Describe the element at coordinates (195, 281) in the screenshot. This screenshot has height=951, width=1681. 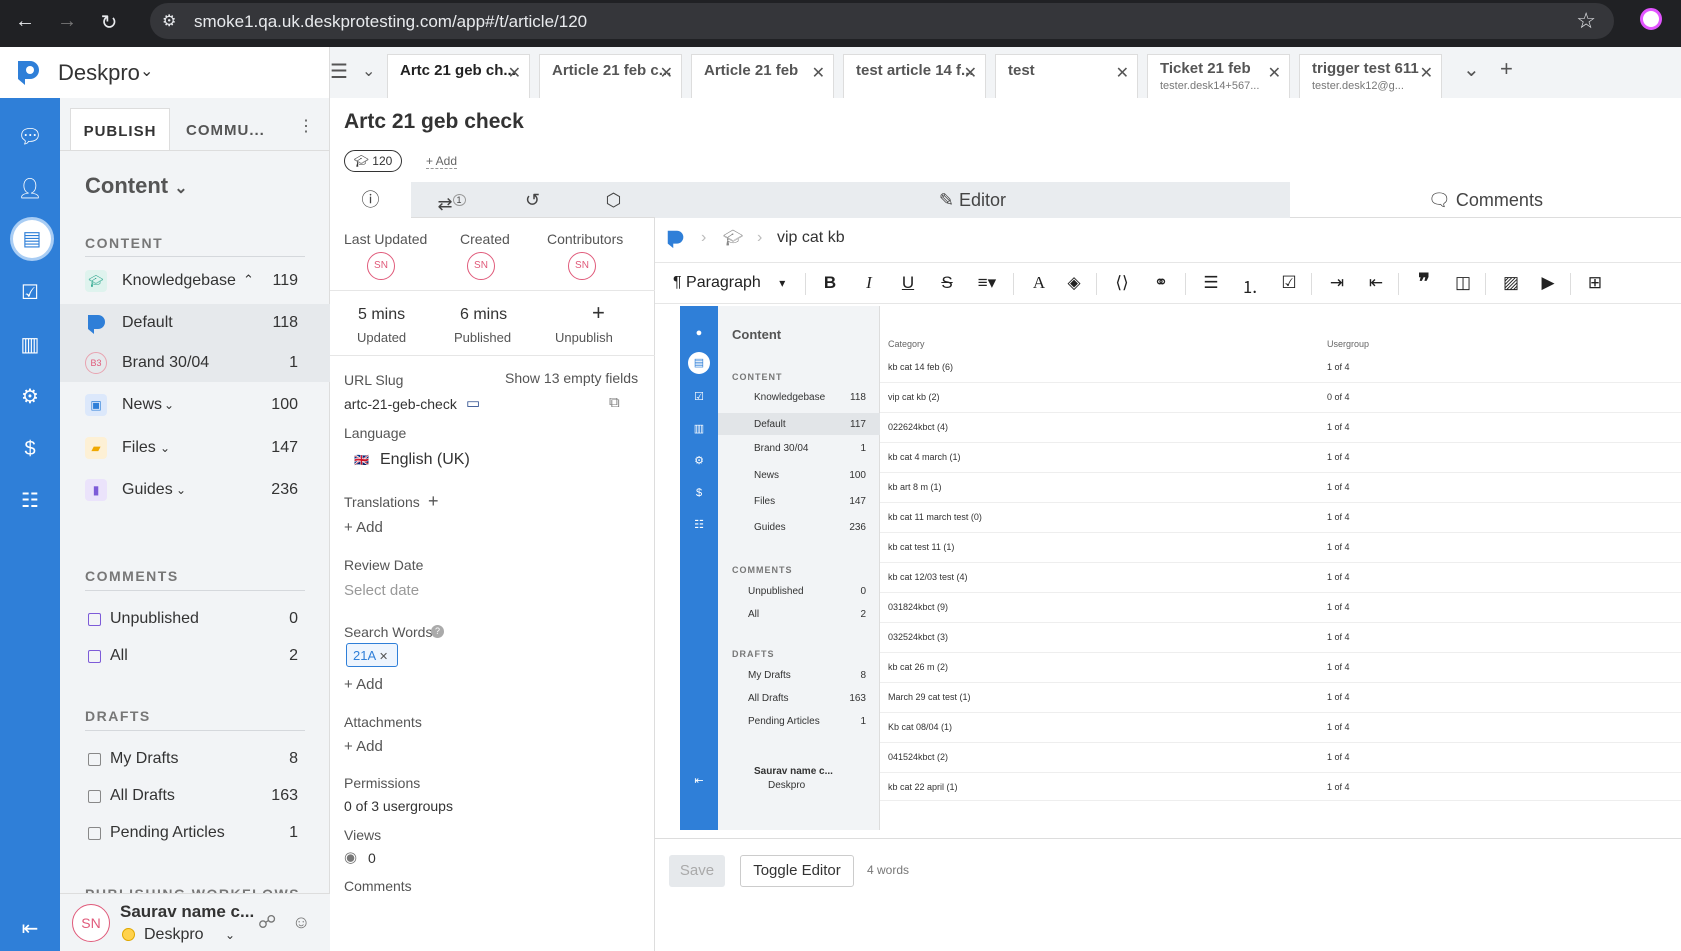
I see `sidebar-item-knowledgebase: 🎓︎ Knowledgebase ⌃ 119` at that location.